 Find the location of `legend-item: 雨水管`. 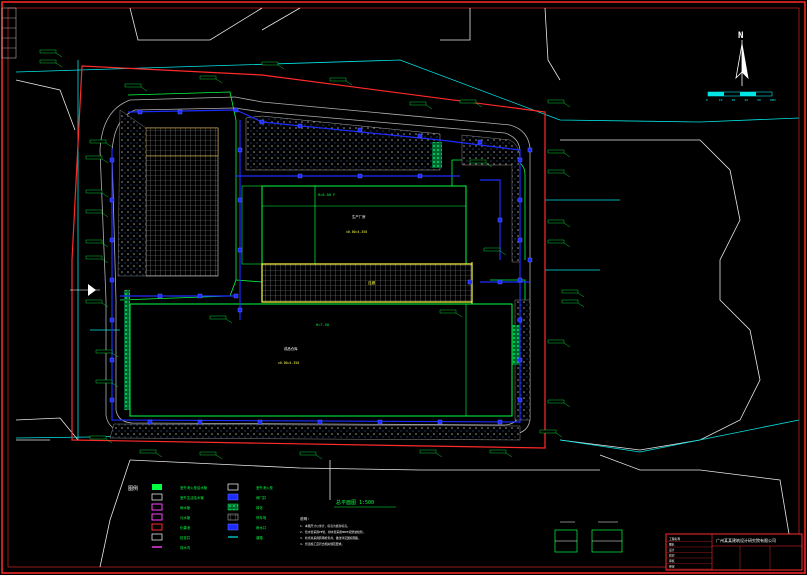

legend-item: 雨水管 is located at coordinates (171, 507).